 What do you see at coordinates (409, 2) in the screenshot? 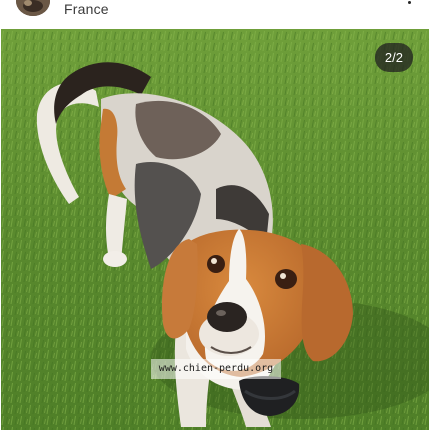
I see `more-vertical-icon` at bounding box center [409, 2].